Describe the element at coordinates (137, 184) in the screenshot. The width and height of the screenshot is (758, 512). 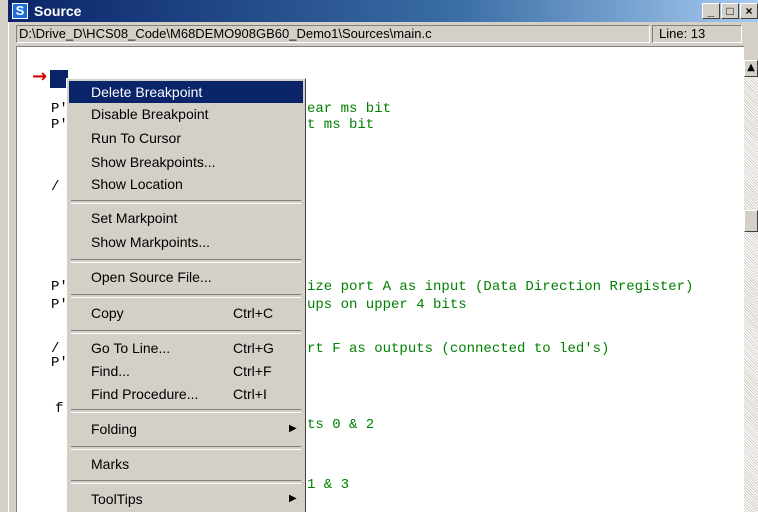
I see `menu-item-label: Show Location` at that location.